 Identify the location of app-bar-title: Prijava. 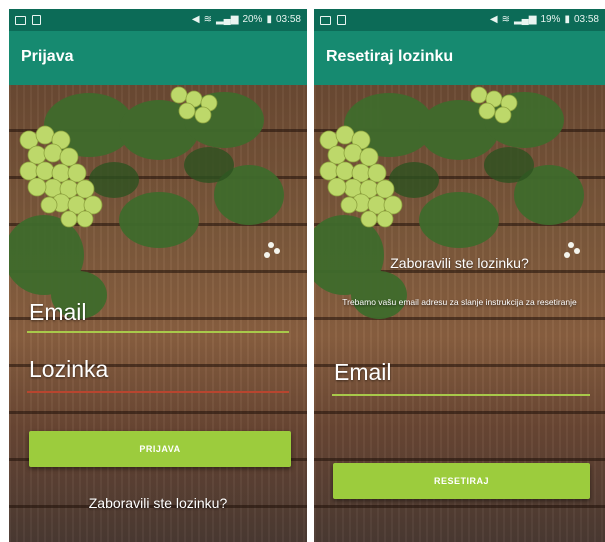
(47, 56).